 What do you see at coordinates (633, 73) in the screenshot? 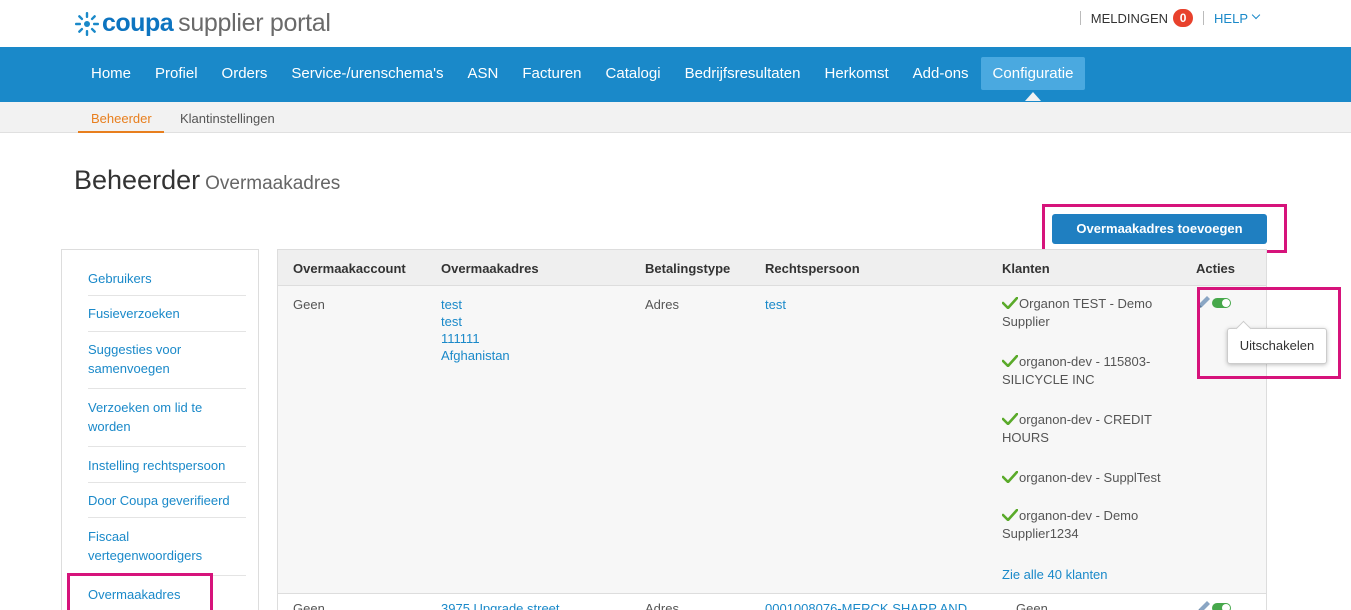
I see `nav-catalogi: Catalogi` at bounding box center [633, 73].